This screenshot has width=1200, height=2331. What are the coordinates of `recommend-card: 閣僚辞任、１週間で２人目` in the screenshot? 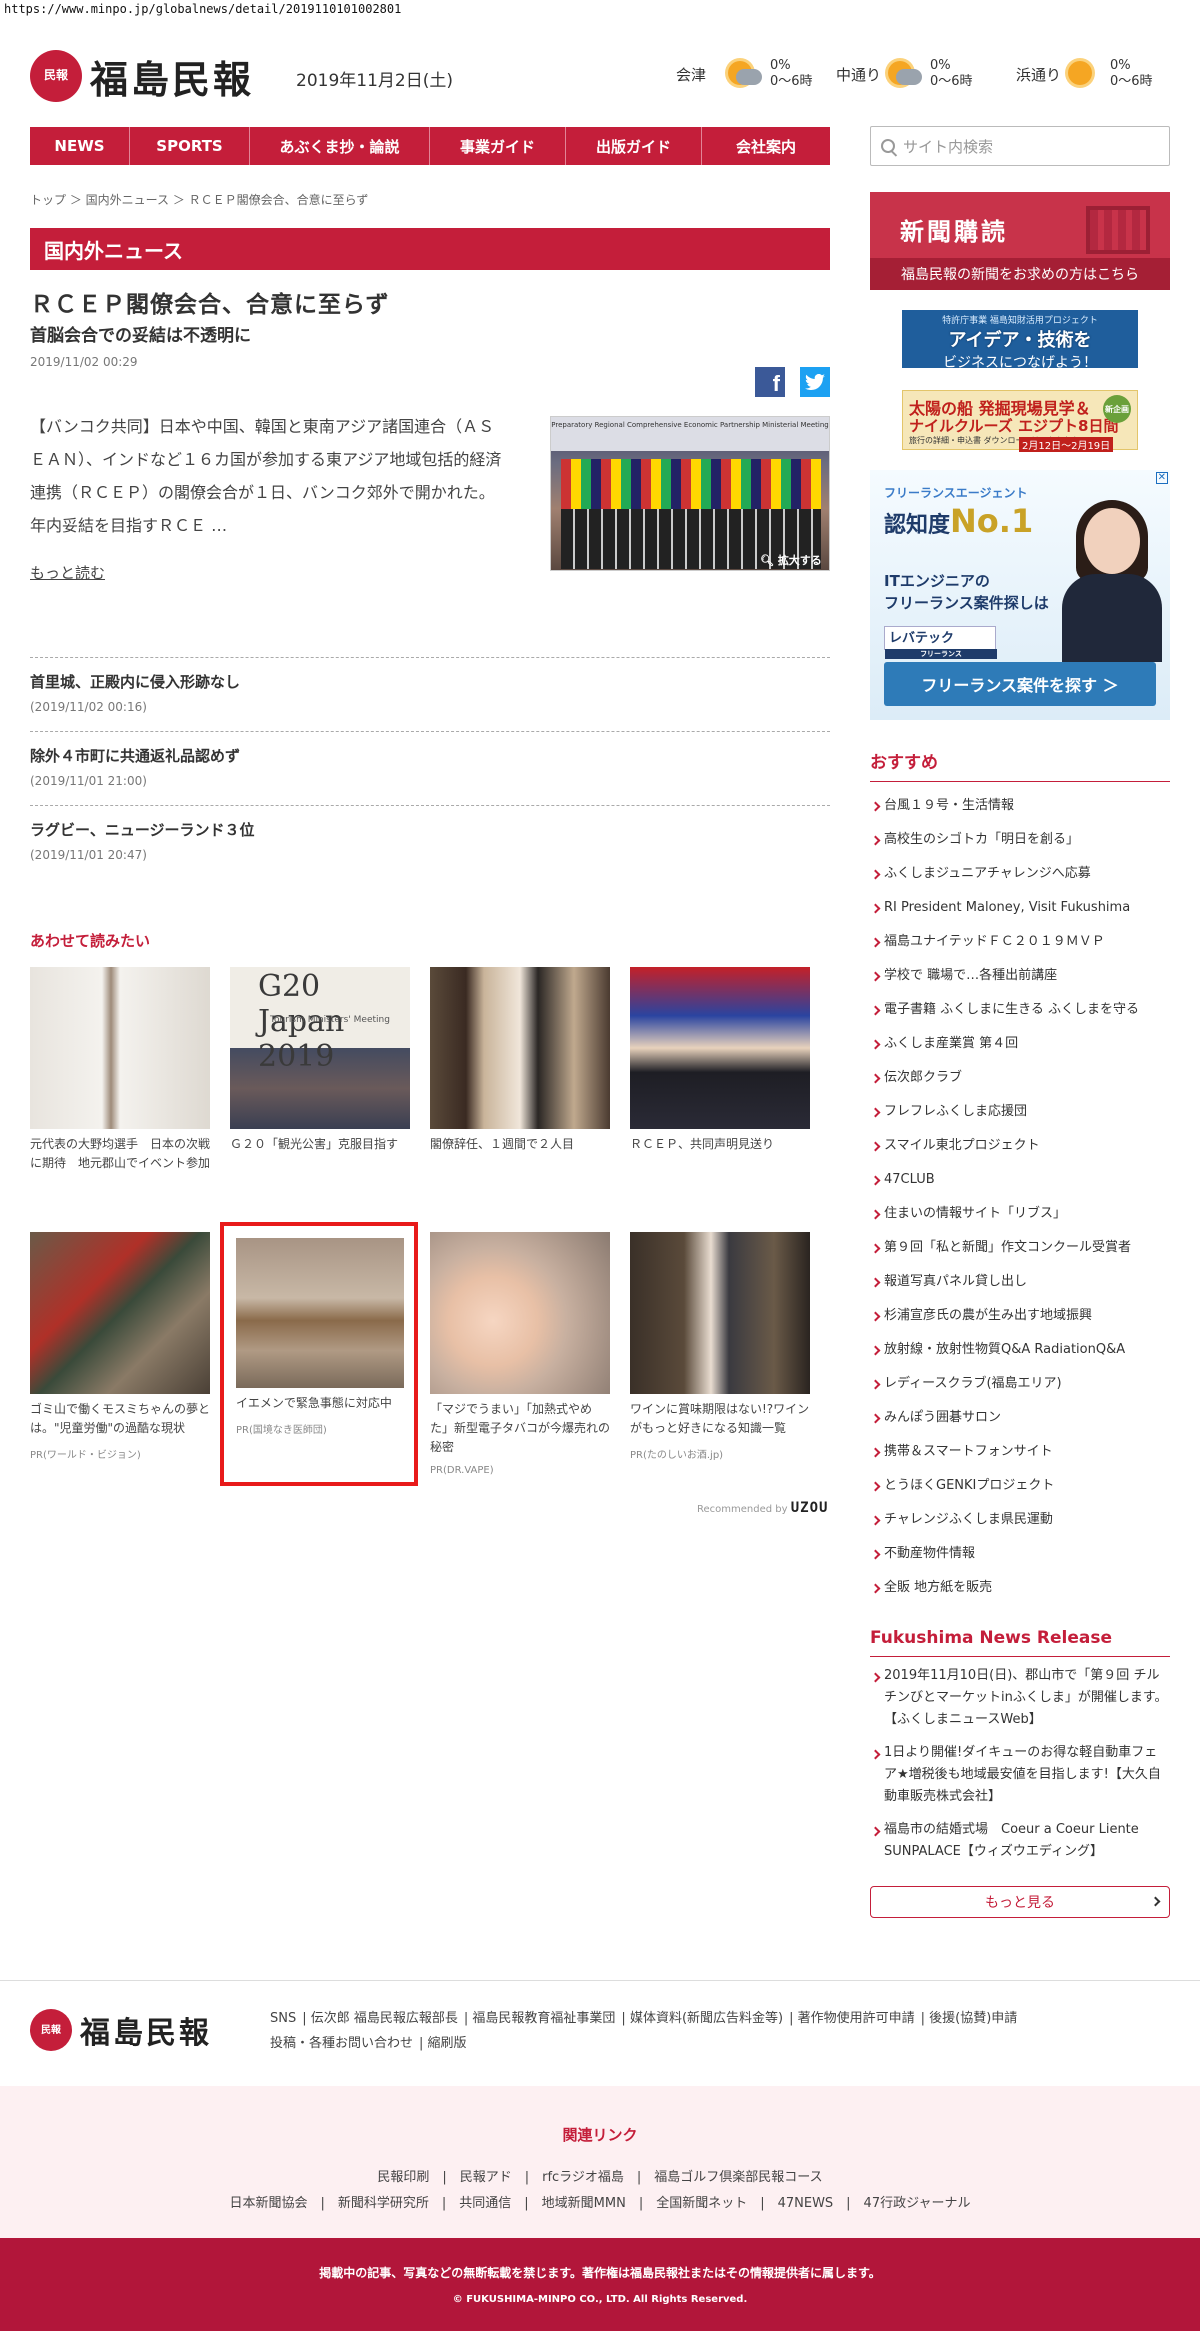 It's located at (520, 1060).